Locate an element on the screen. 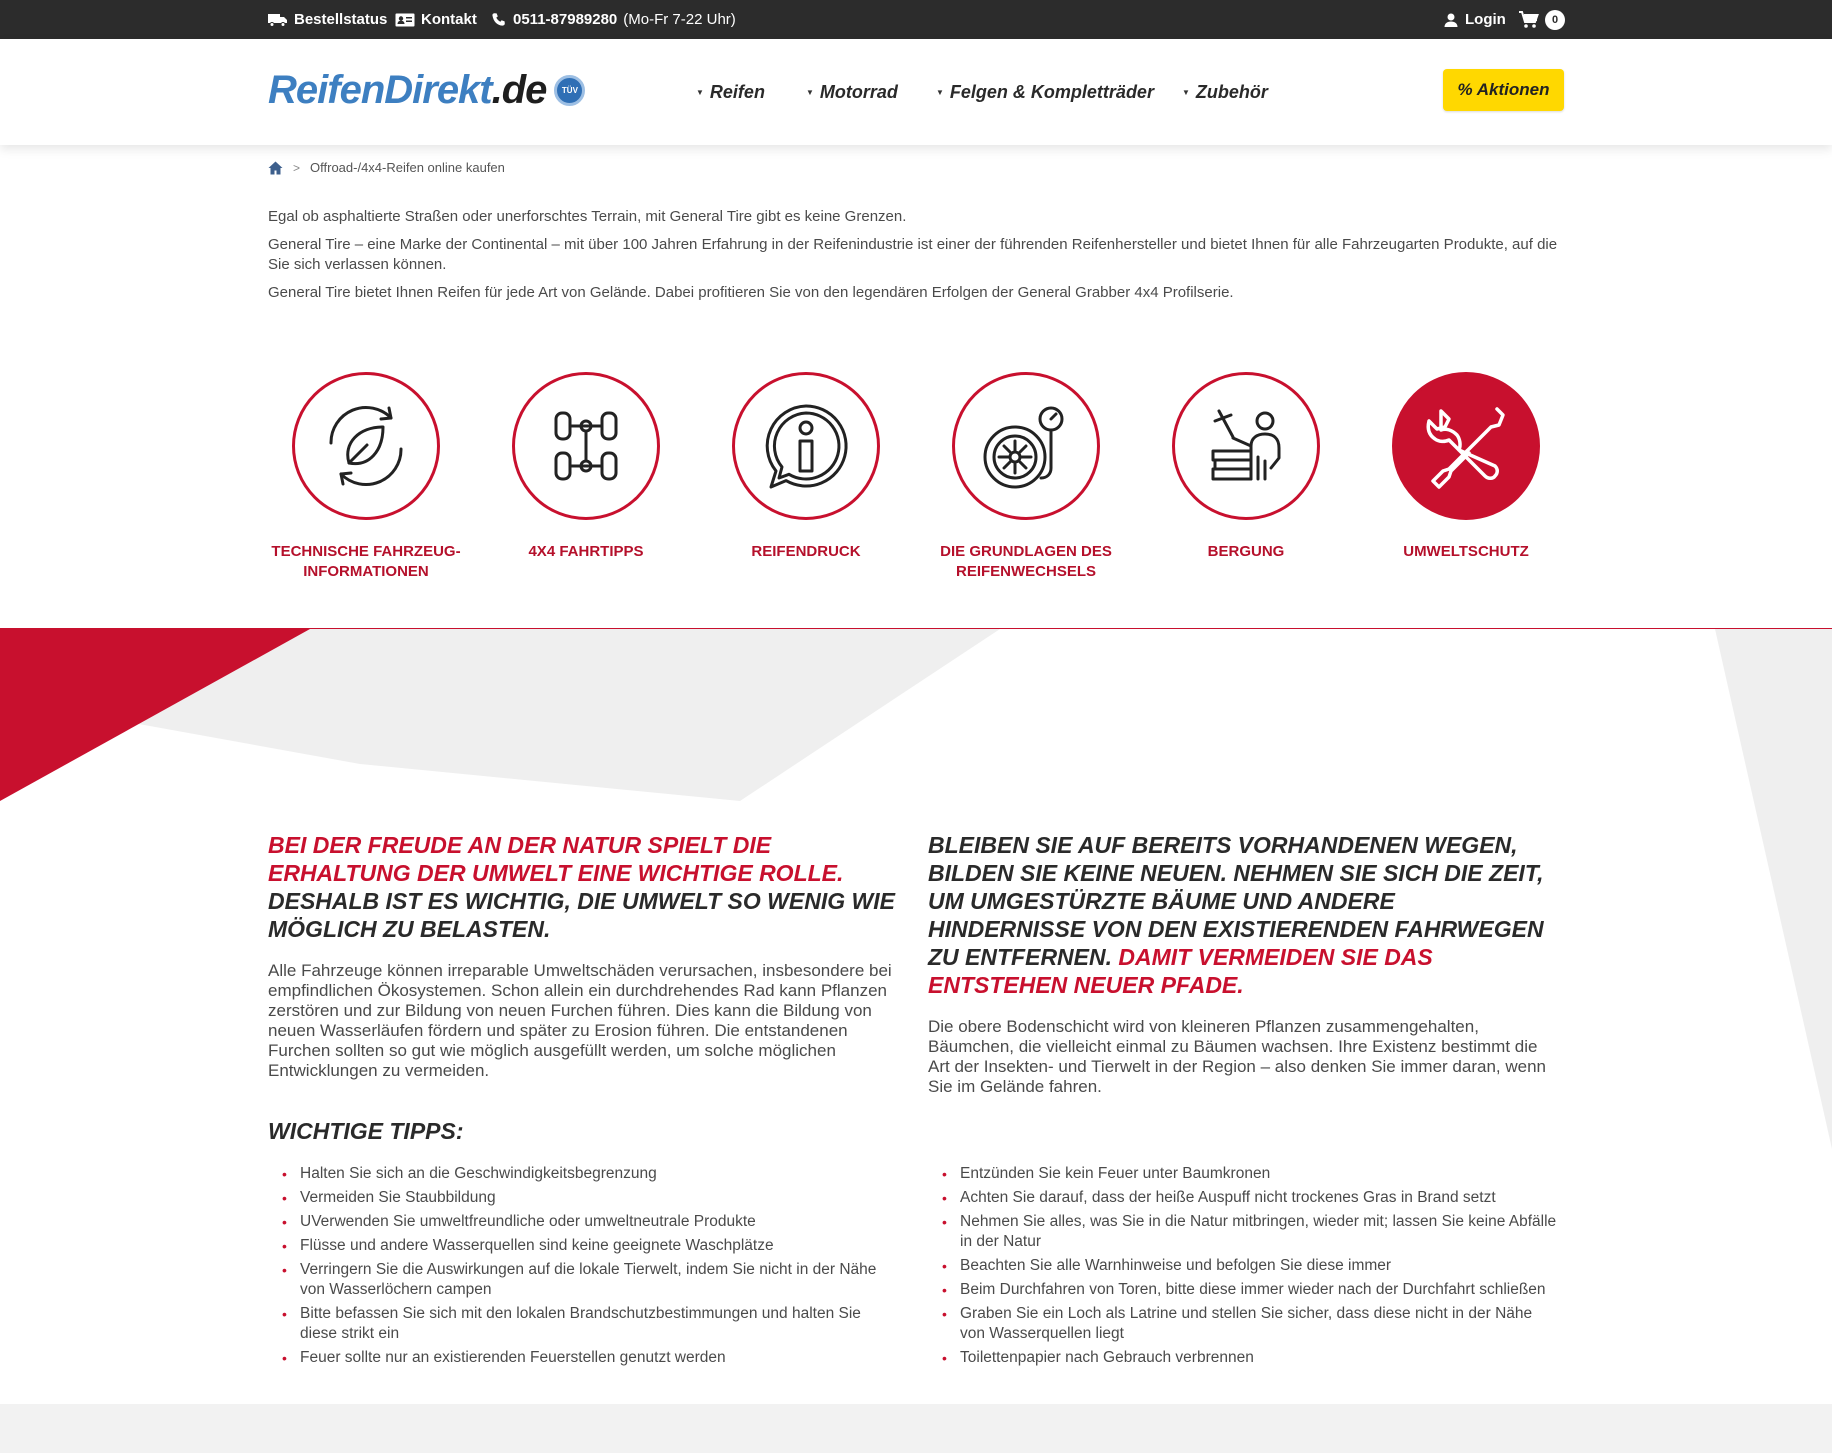 This screenshot has height=1453, width=1832. nav-felgen: ▼ Felgen & Kompletträder is located at coordinates (1045, 92).